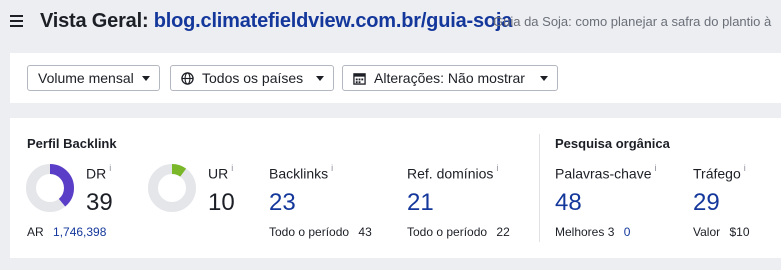  Describe the element at coordinates (86, 78) in the screenshot. I see `volume-dropdown-label: Volume mensal` at that location.